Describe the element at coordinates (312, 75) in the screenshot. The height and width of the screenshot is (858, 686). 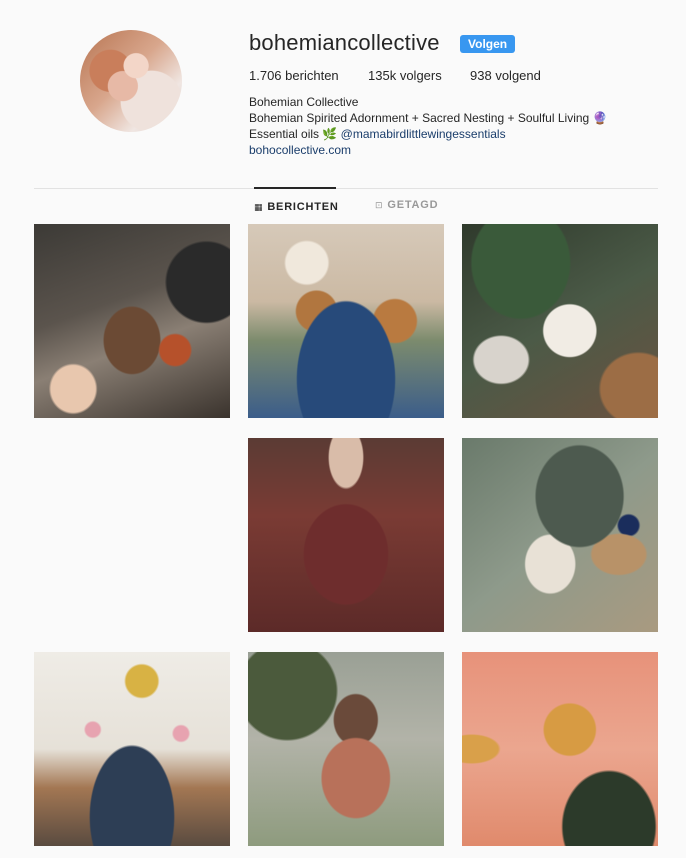
I see `posts-label: berichten` at that location.